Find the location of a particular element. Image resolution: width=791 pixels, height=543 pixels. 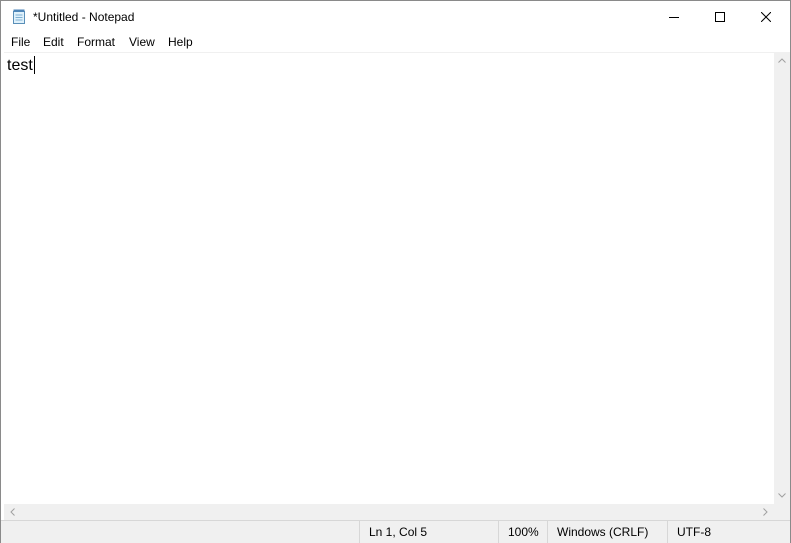

editor-content: test is located at coordinates (20, 65).